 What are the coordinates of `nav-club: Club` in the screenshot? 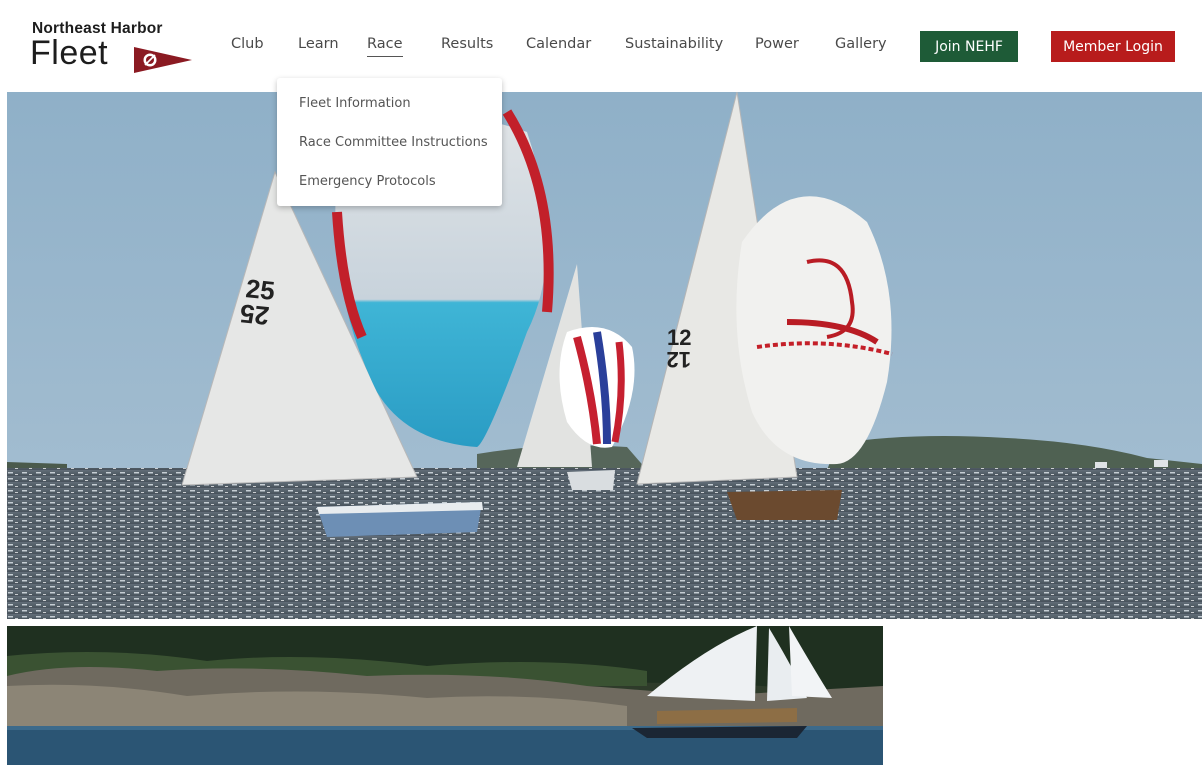 It's located at (247, 44).